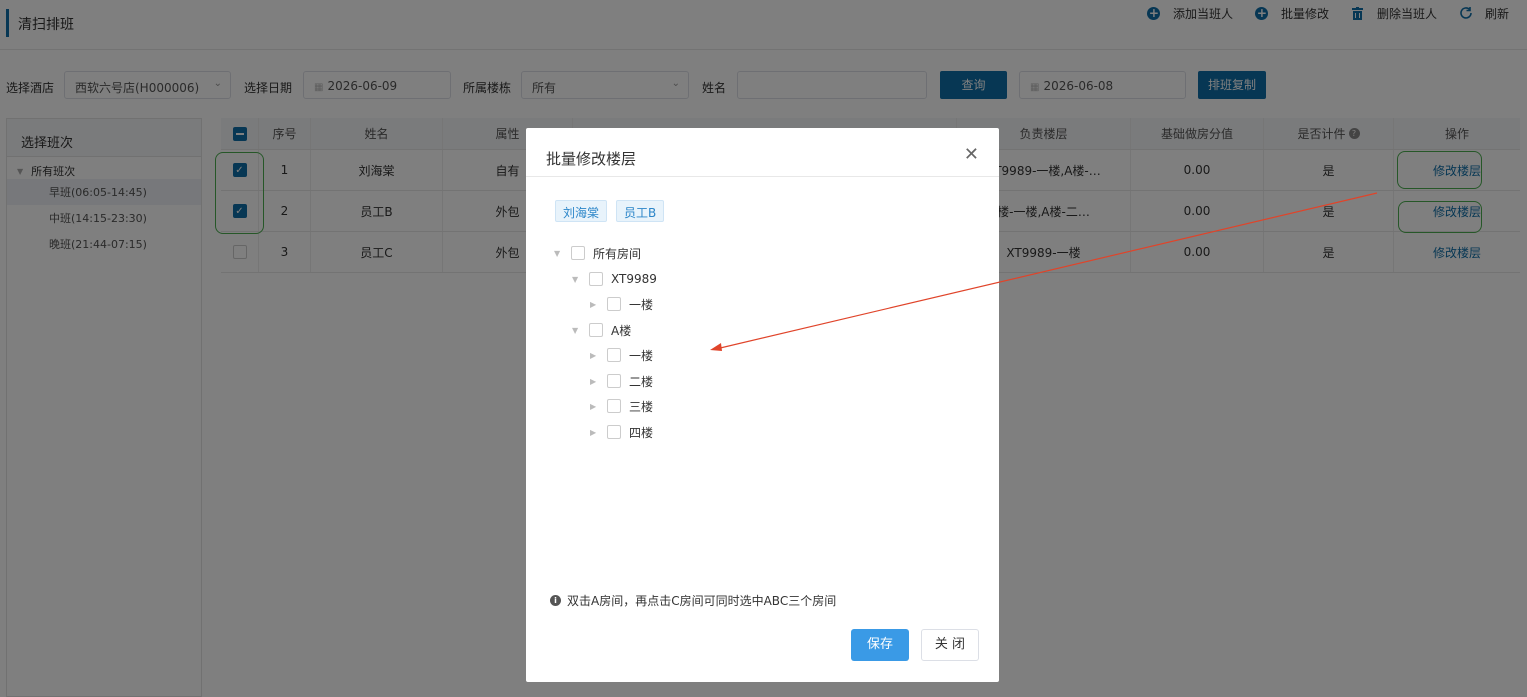 The width and height of the screenshot is (1527, 697). I want to click on close-button: 关 闭, so click(950, 645).